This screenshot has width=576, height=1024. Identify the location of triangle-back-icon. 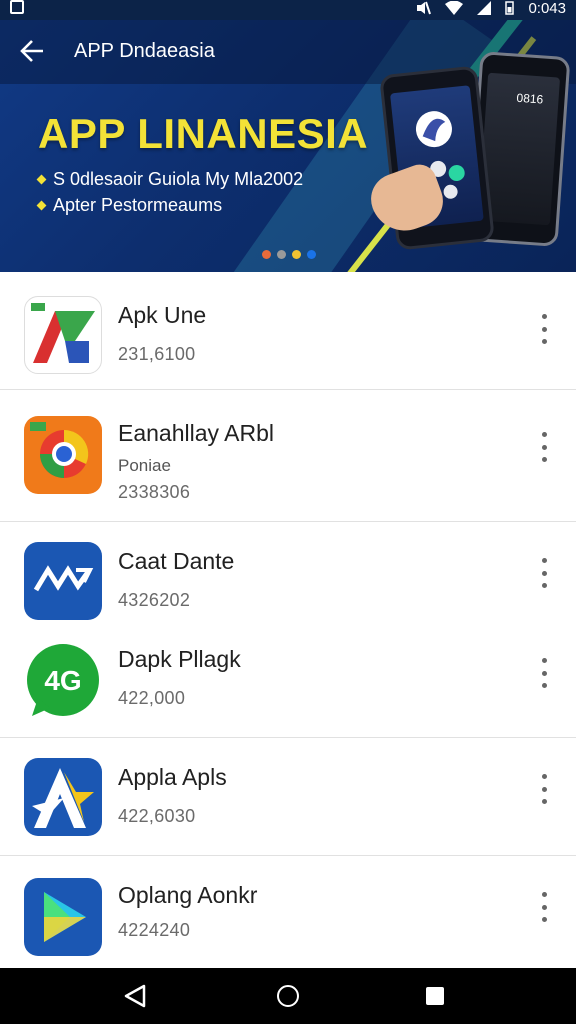
(135, 996).